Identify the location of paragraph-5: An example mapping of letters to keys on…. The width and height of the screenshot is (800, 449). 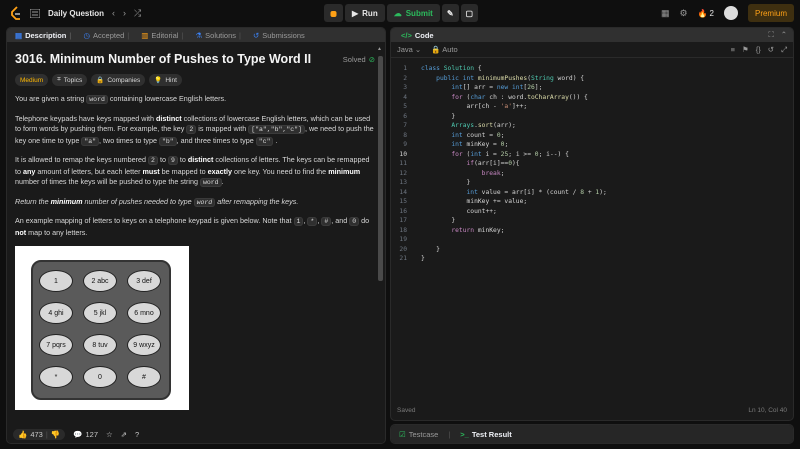
(192, 226).